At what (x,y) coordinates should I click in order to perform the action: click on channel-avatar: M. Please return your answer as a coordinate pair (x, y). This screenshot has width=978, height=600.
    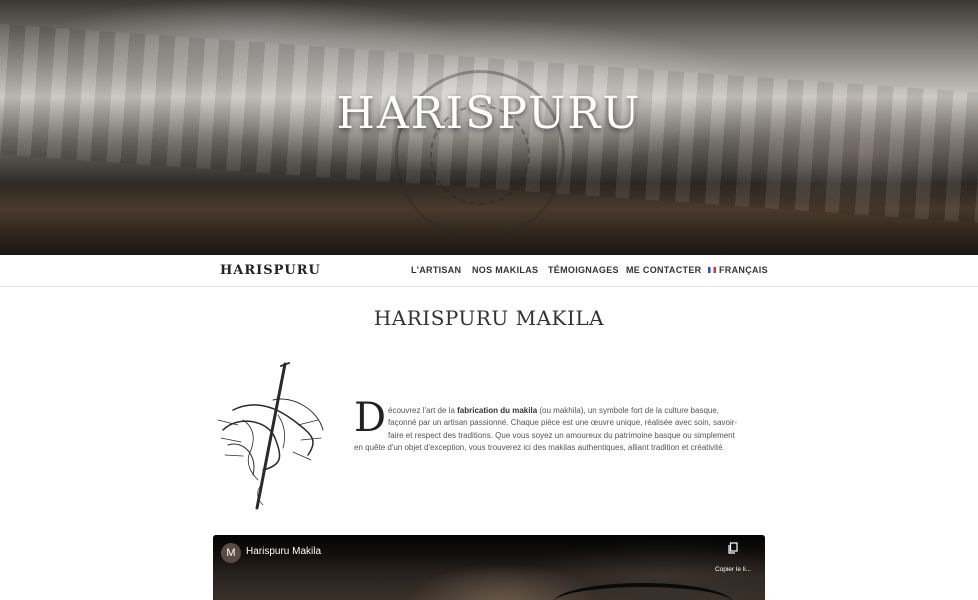
    Looking at the image, I should click on (231, 553).